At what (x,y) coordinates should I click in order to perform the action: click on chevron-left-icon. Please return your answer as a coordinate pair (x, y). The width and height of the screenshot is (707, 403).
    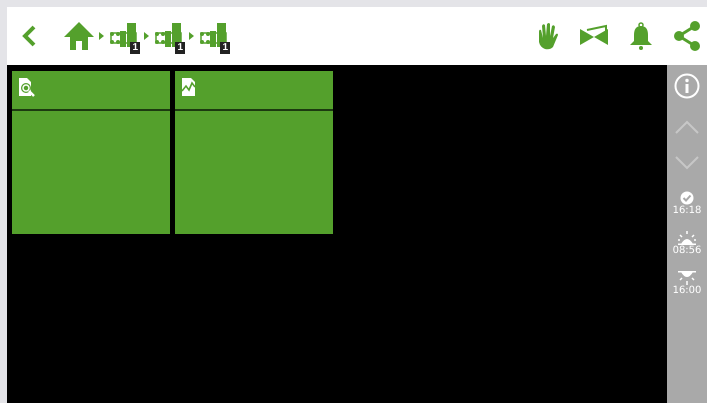
    Looking at the image, I should click on (29, 36).